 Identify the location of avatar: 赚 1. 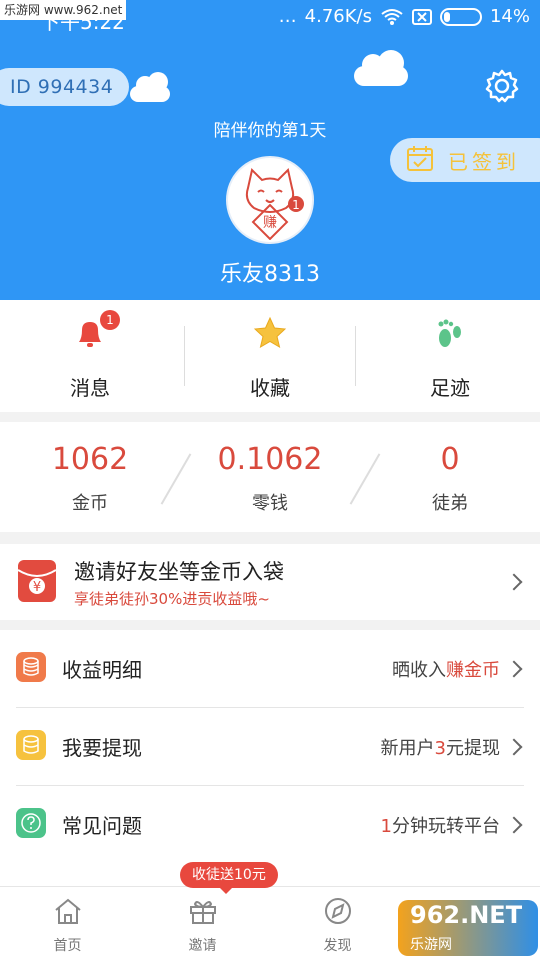
(270, 200).